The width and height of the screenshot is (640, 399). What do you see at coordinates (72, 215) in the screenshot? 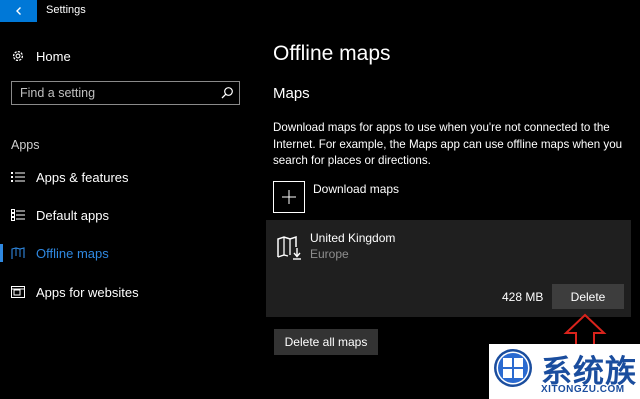
I see `sidebar-item-label: Default apps` at bounding box center [72, 215].